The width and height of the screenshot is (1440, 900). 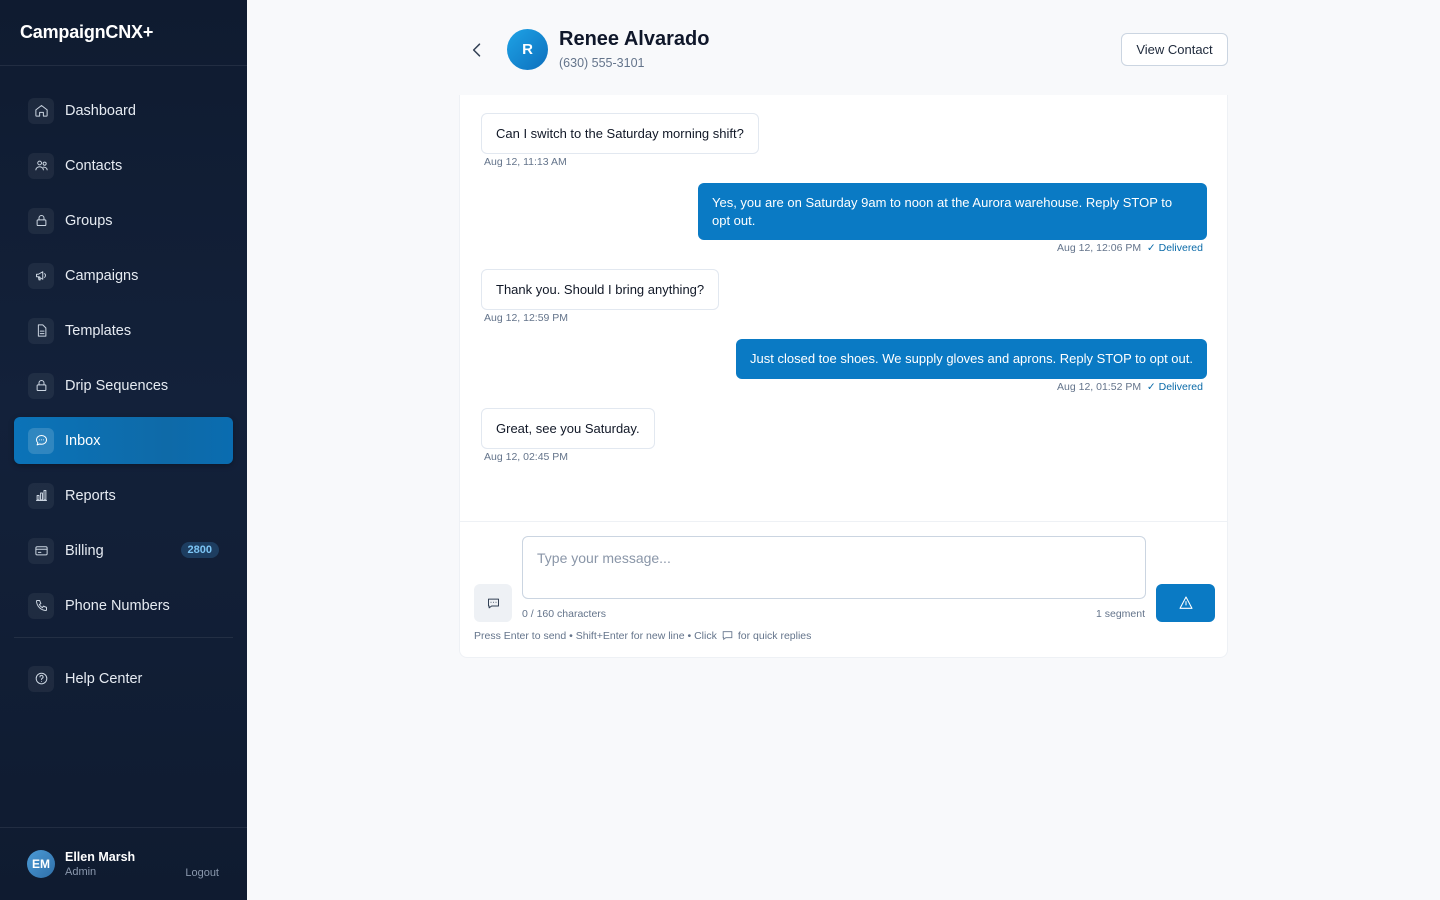 I want to click on sidebar-item-templates: Templates, so click(x=123, y=330).